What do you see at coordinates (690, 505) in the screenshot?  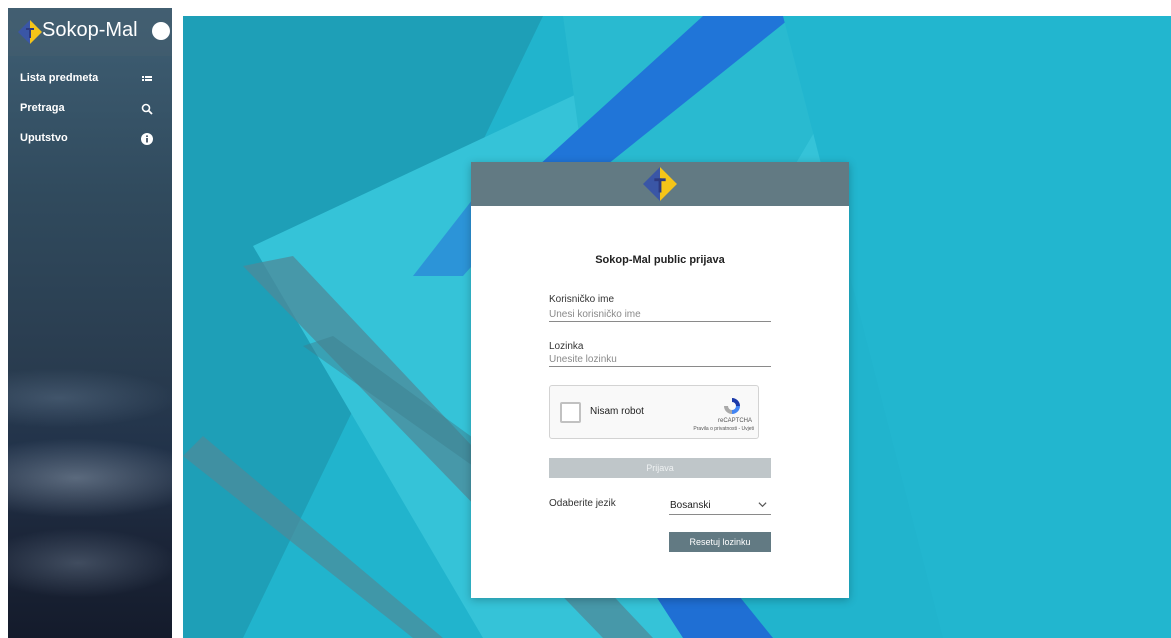 I see `language-value: Bosanski` at bounding box center [690, 505].